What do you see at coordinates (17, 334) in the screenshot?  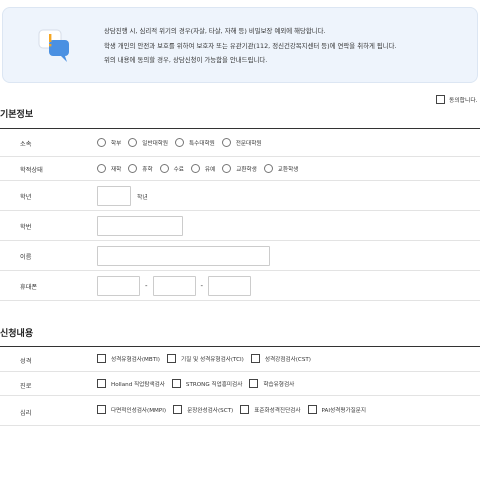 I see `section-title-apply: 신청내용` at bounding box center [17, 334].